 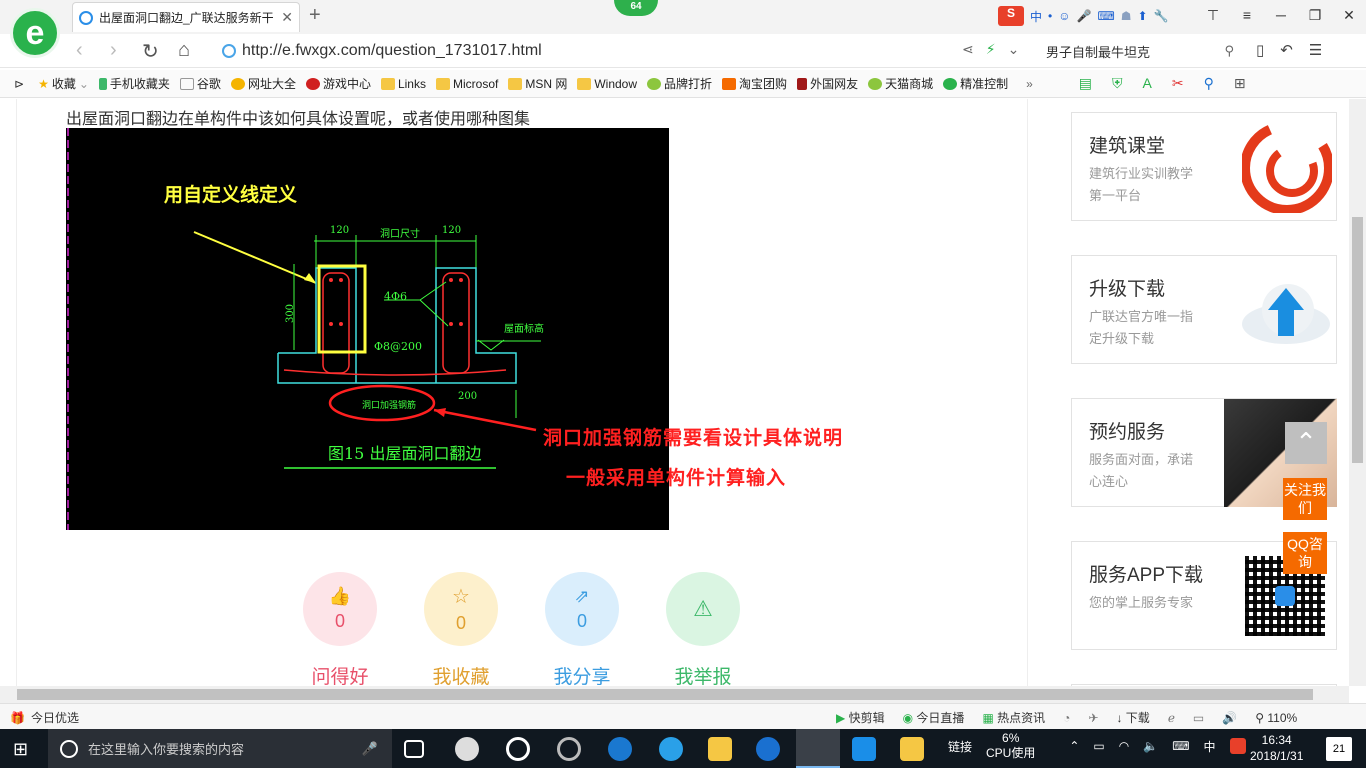 I want to click on window-icon: ▭, so click(x=1198, y=718).